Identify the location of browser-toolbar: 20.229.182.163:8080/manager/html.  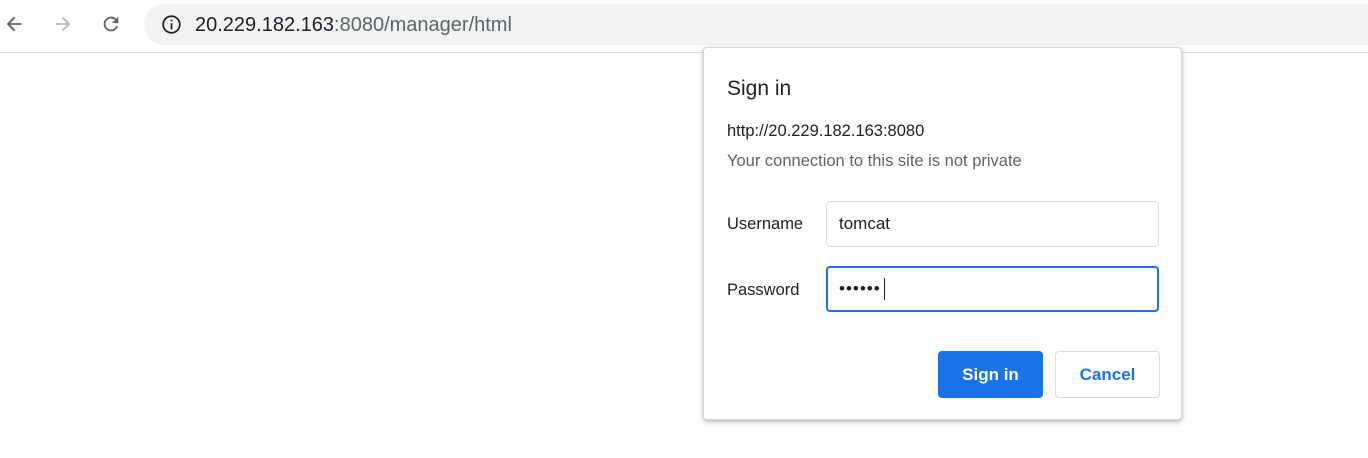
(684, 26).